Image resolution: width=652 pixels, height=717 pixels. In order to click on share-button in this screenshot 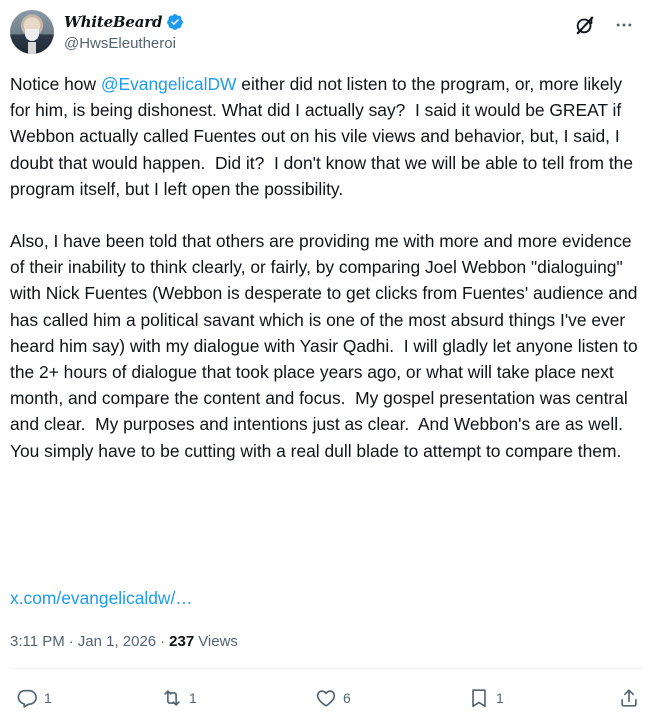, I will do `click(629, 698)`.